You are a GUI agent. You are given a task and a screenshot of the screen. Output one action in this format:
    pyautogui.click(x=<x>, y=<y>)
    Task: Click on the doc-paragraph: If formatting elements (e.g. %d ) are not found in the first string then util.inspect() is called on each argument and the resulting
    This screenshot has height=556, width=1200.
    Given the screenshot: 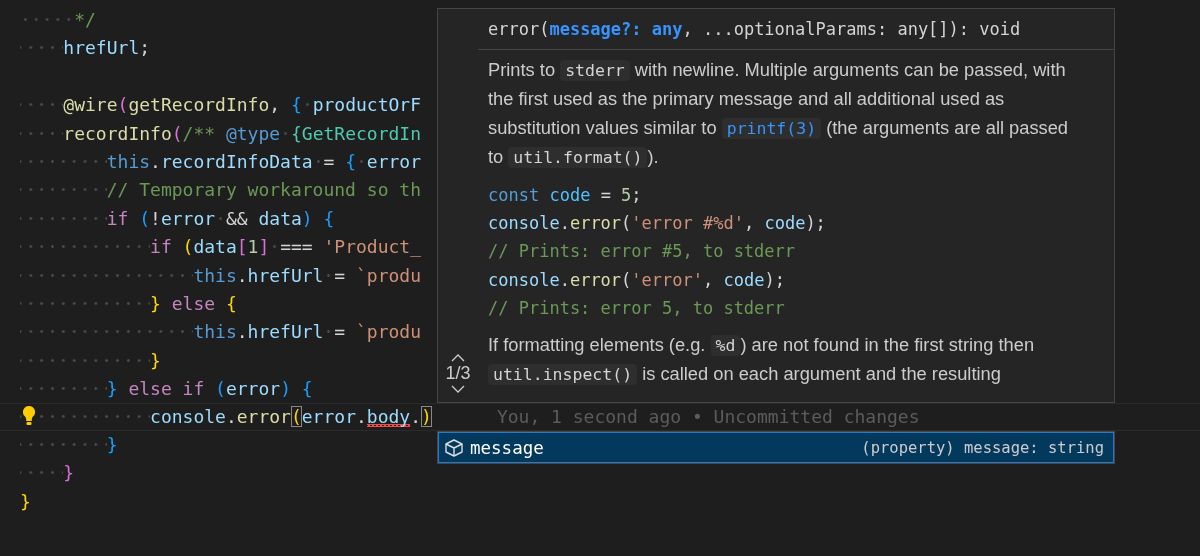 What is the action you would take?
    pyautogui.click(x=762, y=360)
    